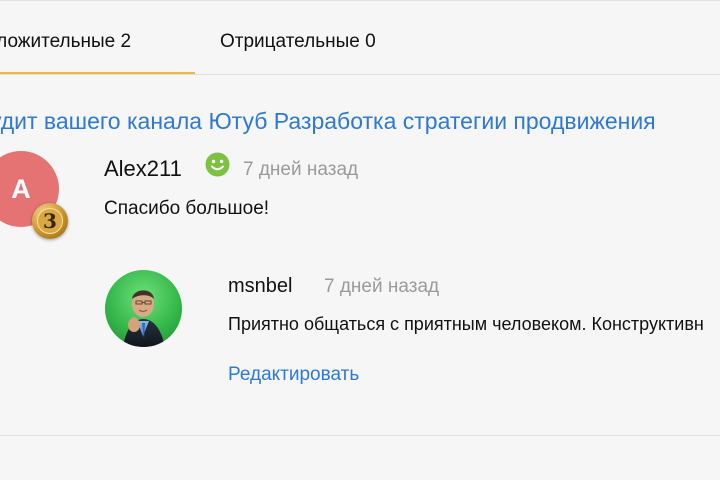  Describe the element at coordinates (360, 435) in the screenshot. I see `bottom-divider` at that location.